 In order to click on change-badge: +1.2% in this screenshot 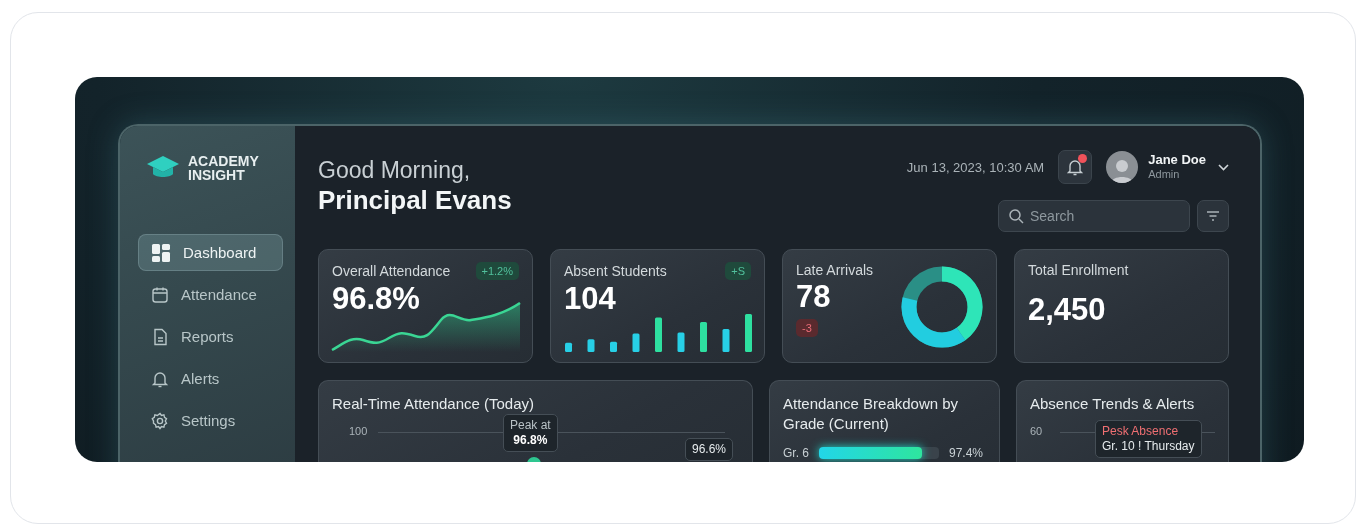, I will do `click(497, 271)`.